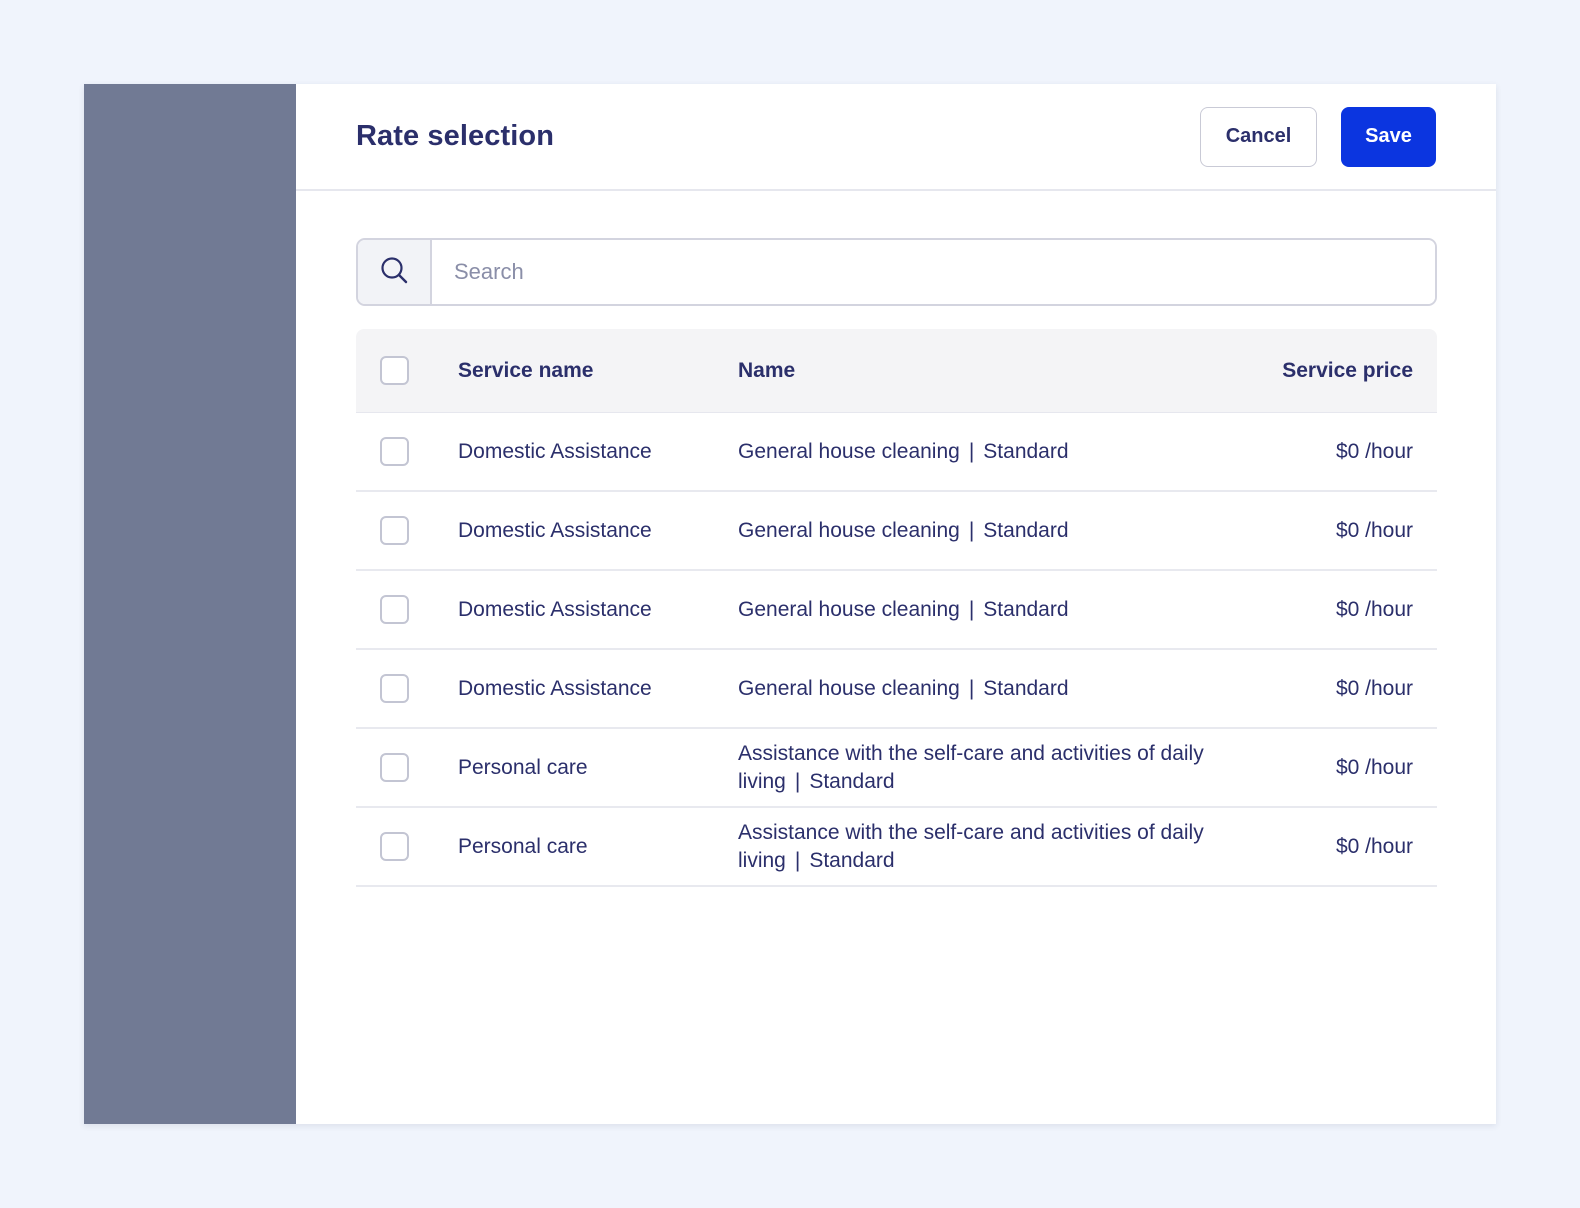 Image resolution: width=1580 pixels, height=1208 pixels. What do you see at coordinates (933, 272) in the screenshot?
I see `search-input` at bounding box center [933, 272].